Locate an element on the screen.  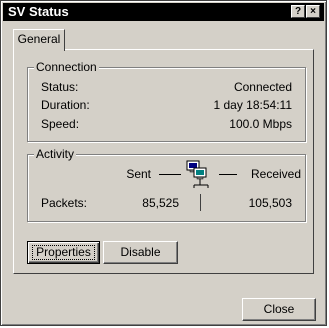
help-icon: ? is located at coordinates (298, 11).